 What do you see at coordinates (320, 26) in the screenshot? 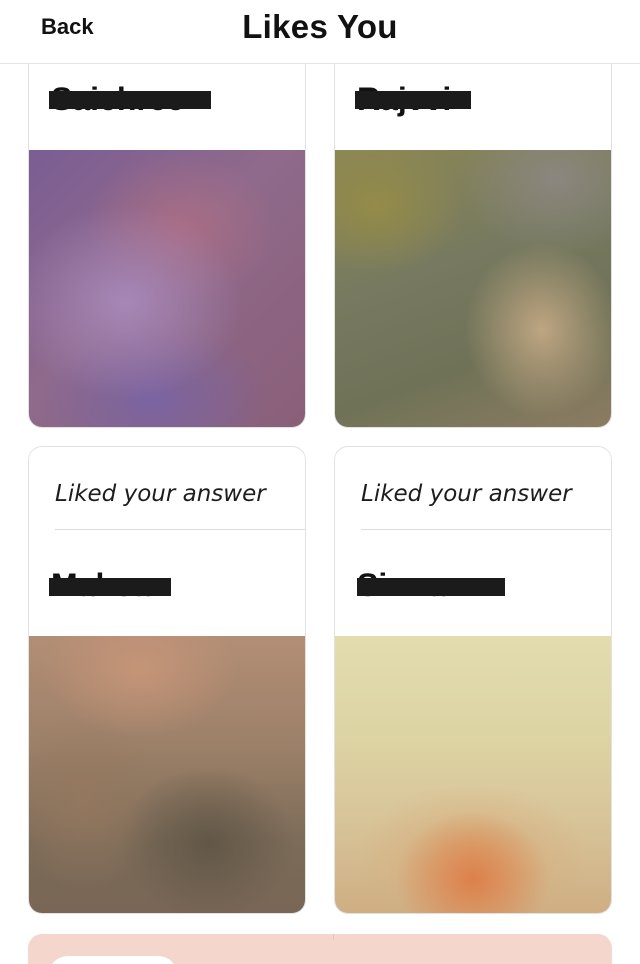
I see `page-title: Likes You` at bounding box center [320, 26].